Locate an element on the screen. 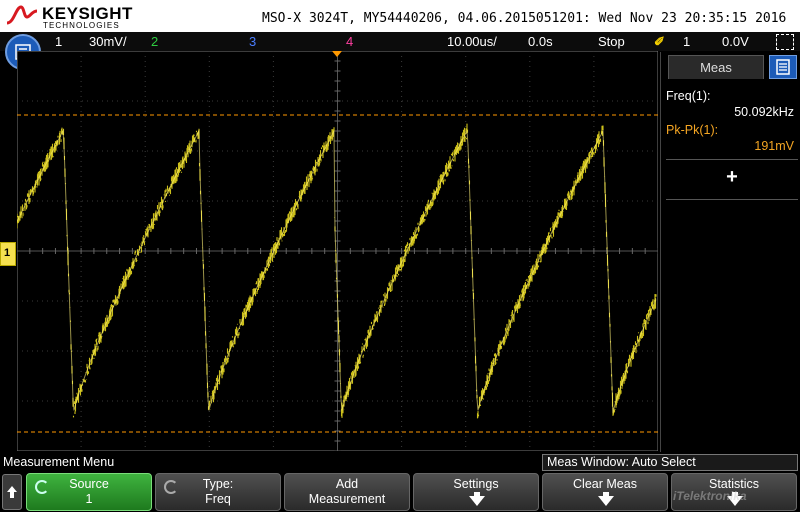 The image size is (800, 512). trigger-position-marker is located at coordinates (337, 54).